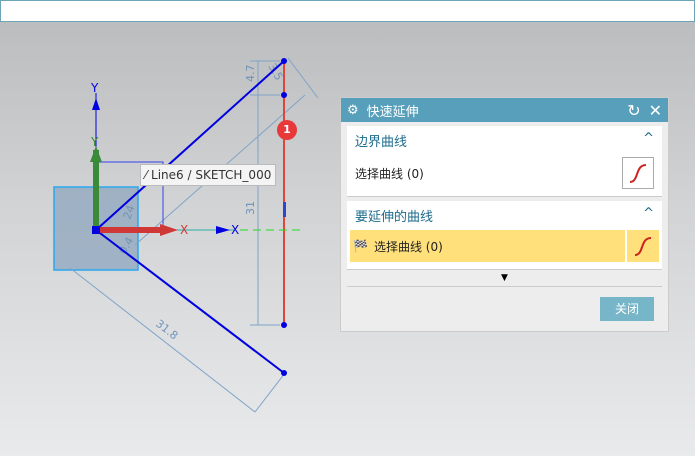 This screenshot has height=456, width=695. Describe the element at coordinates (360, 246) in the screenshot. I see `checkered-flag-icon: 🏁` at that location.